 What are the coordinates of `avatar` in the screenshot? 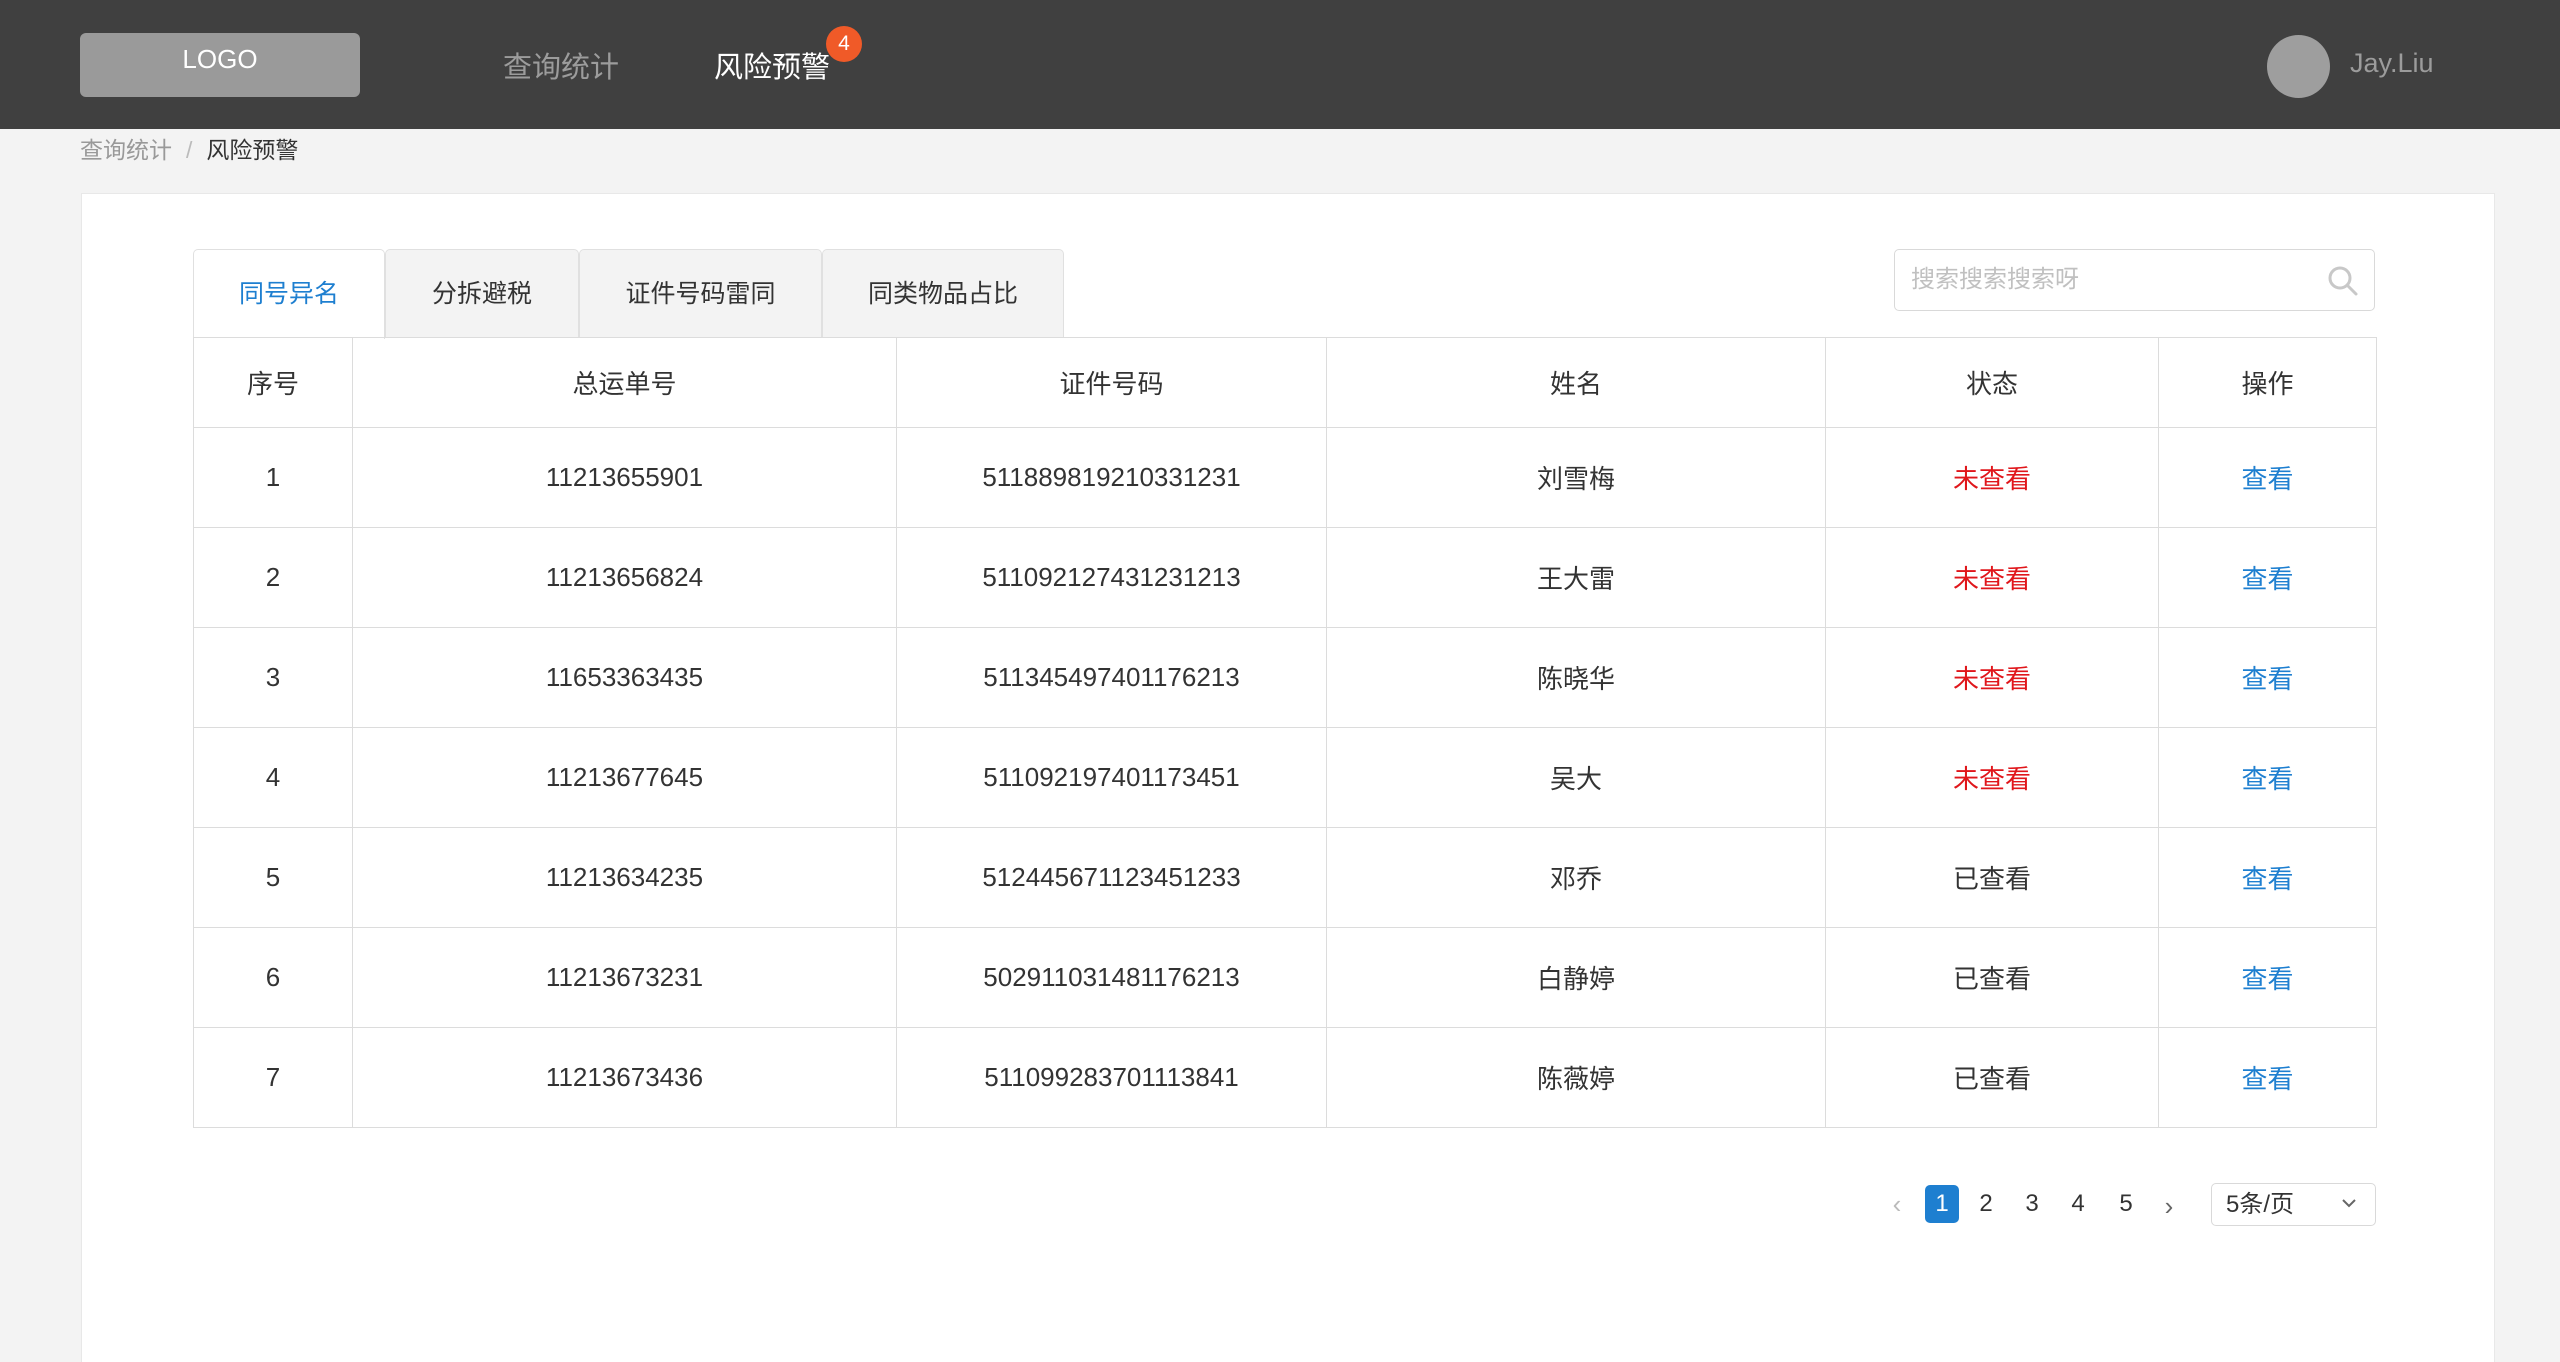 It's located at (2298, 66).